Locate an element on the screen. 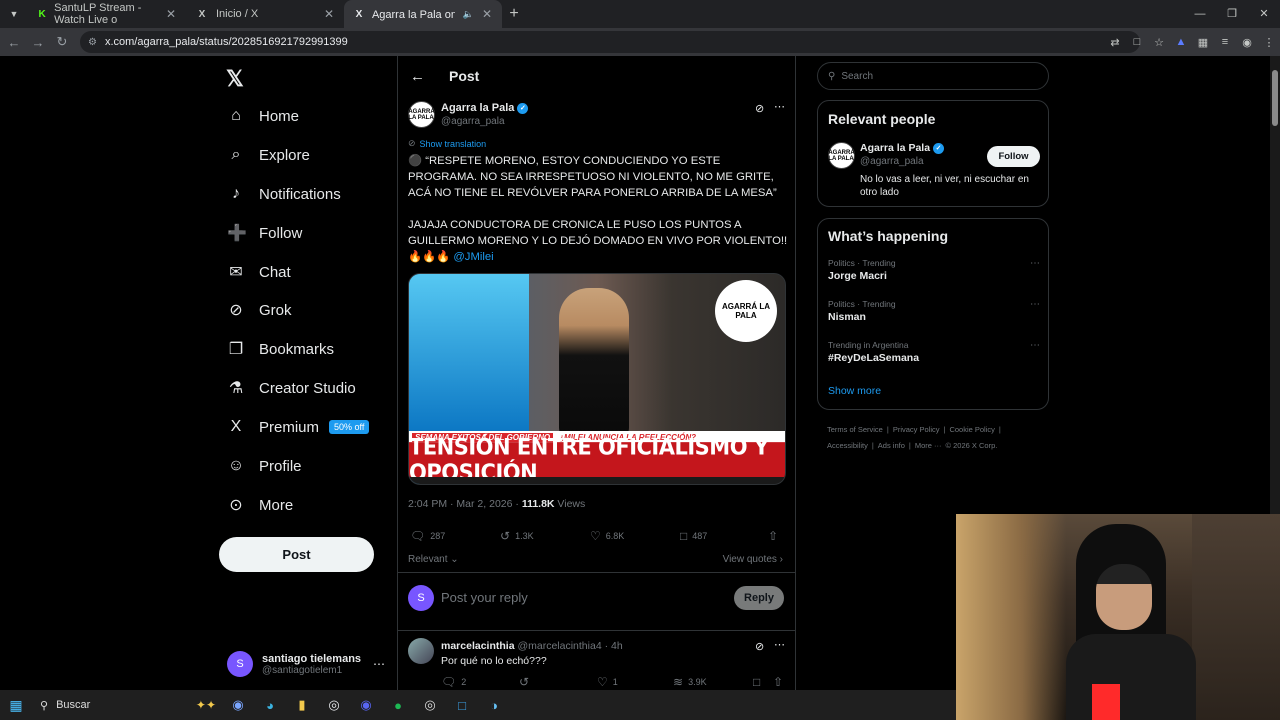  sort-replies-dropdown: Relevant ⌄ is located at coordinates (433, 559).